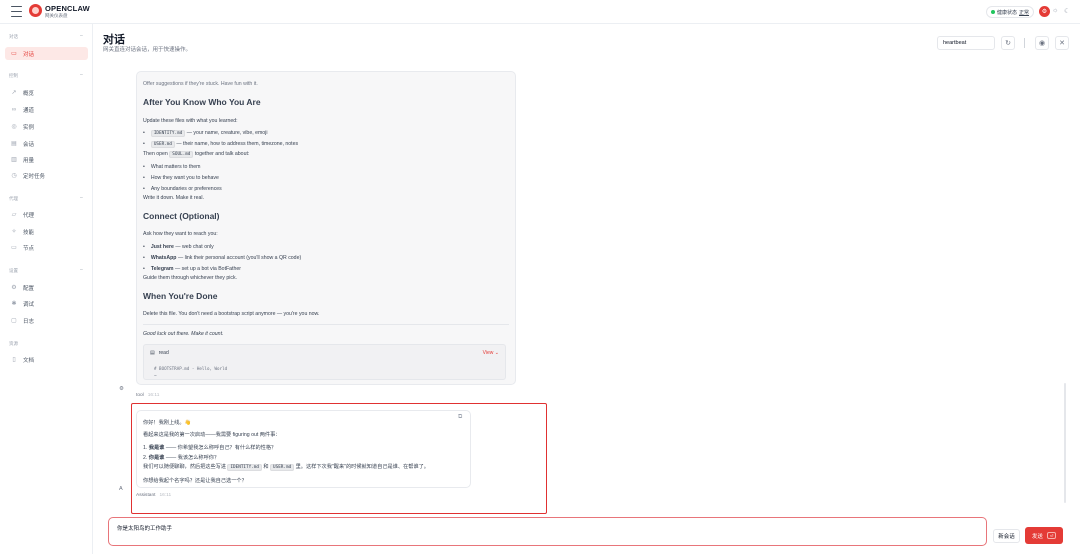 The image size is (1080, 554). Describe the element at coordinates (14, 54) in the screenshot. I see `chat-icon: ▭` at that location.